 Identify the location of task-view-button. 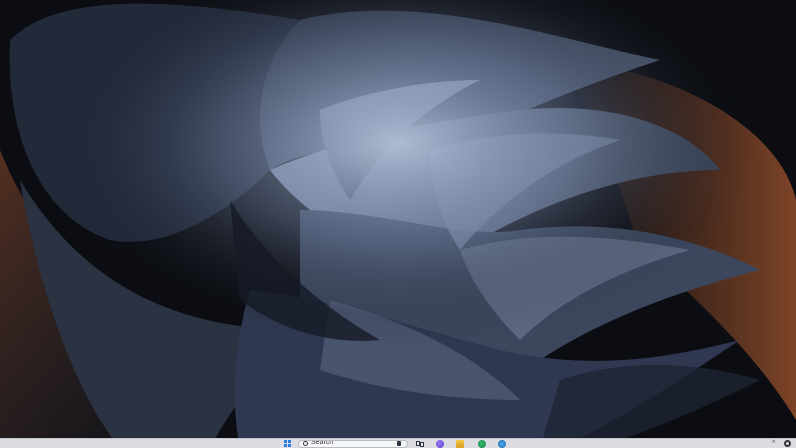
(420, 444).